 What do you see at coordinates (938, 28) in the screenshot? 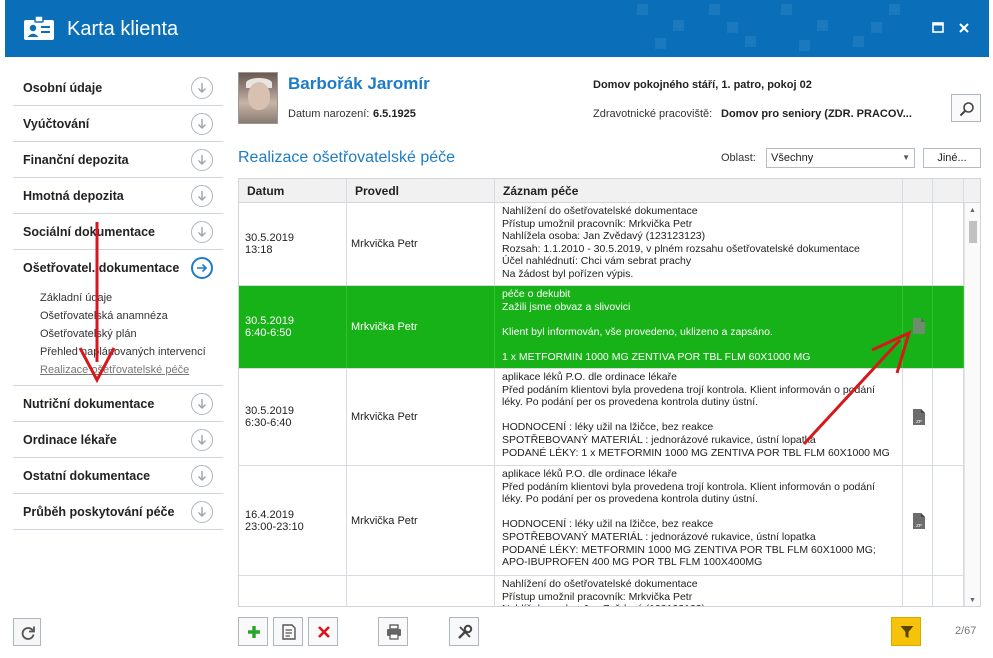
I see `maximize-icon` at bounding box center [938, 28].